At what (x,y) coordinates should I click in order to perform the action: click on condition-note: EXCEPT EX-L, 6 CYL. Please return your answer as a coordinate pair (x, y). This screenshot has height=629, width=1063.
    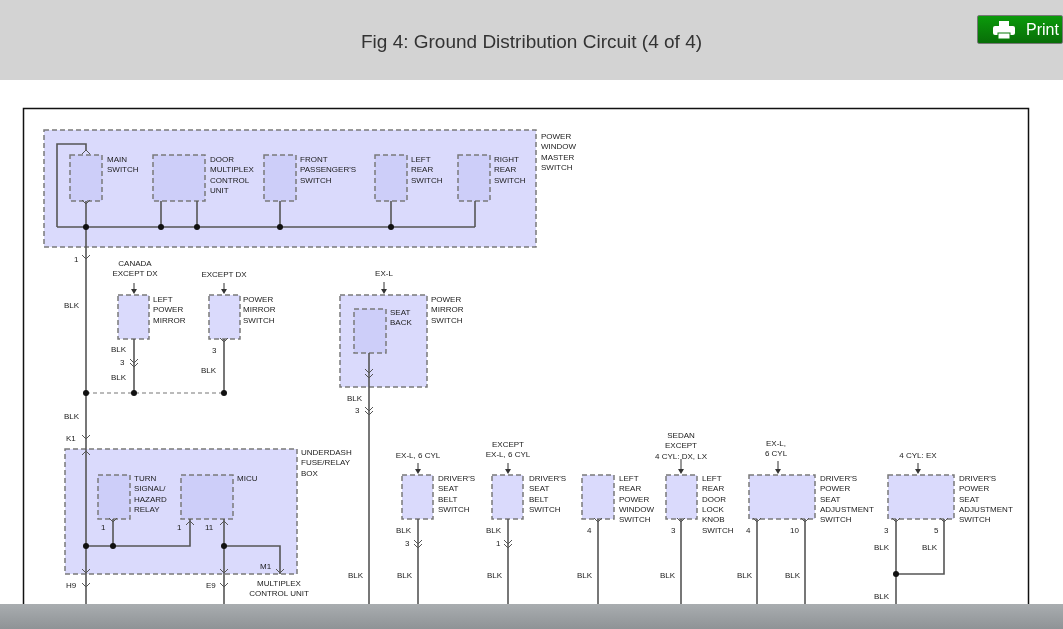
    Looking at the image, I should click on (508, 450).